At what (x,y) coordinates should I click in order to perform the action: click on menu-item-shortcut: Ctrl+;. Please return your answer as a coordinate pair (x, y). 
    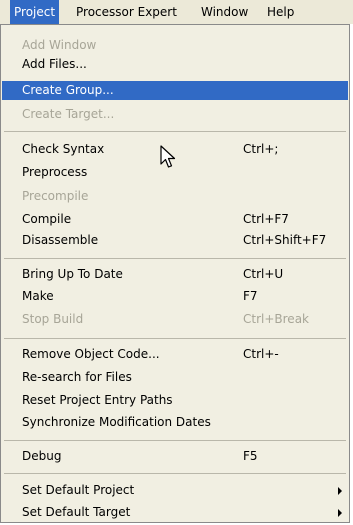
    Looking at the image, I should click on (261, 149).